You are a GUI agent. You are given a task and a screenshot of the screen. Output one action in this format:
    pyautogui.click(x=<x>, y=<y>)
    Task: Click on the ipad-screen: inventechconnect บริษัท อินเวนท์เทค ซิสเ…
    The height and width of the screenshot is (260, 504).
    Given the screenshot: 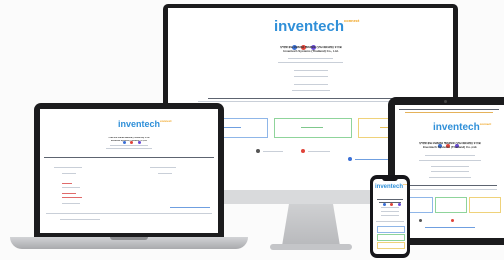 What is the action you would take?
    pyautogui.click(x=449, y=171)
    